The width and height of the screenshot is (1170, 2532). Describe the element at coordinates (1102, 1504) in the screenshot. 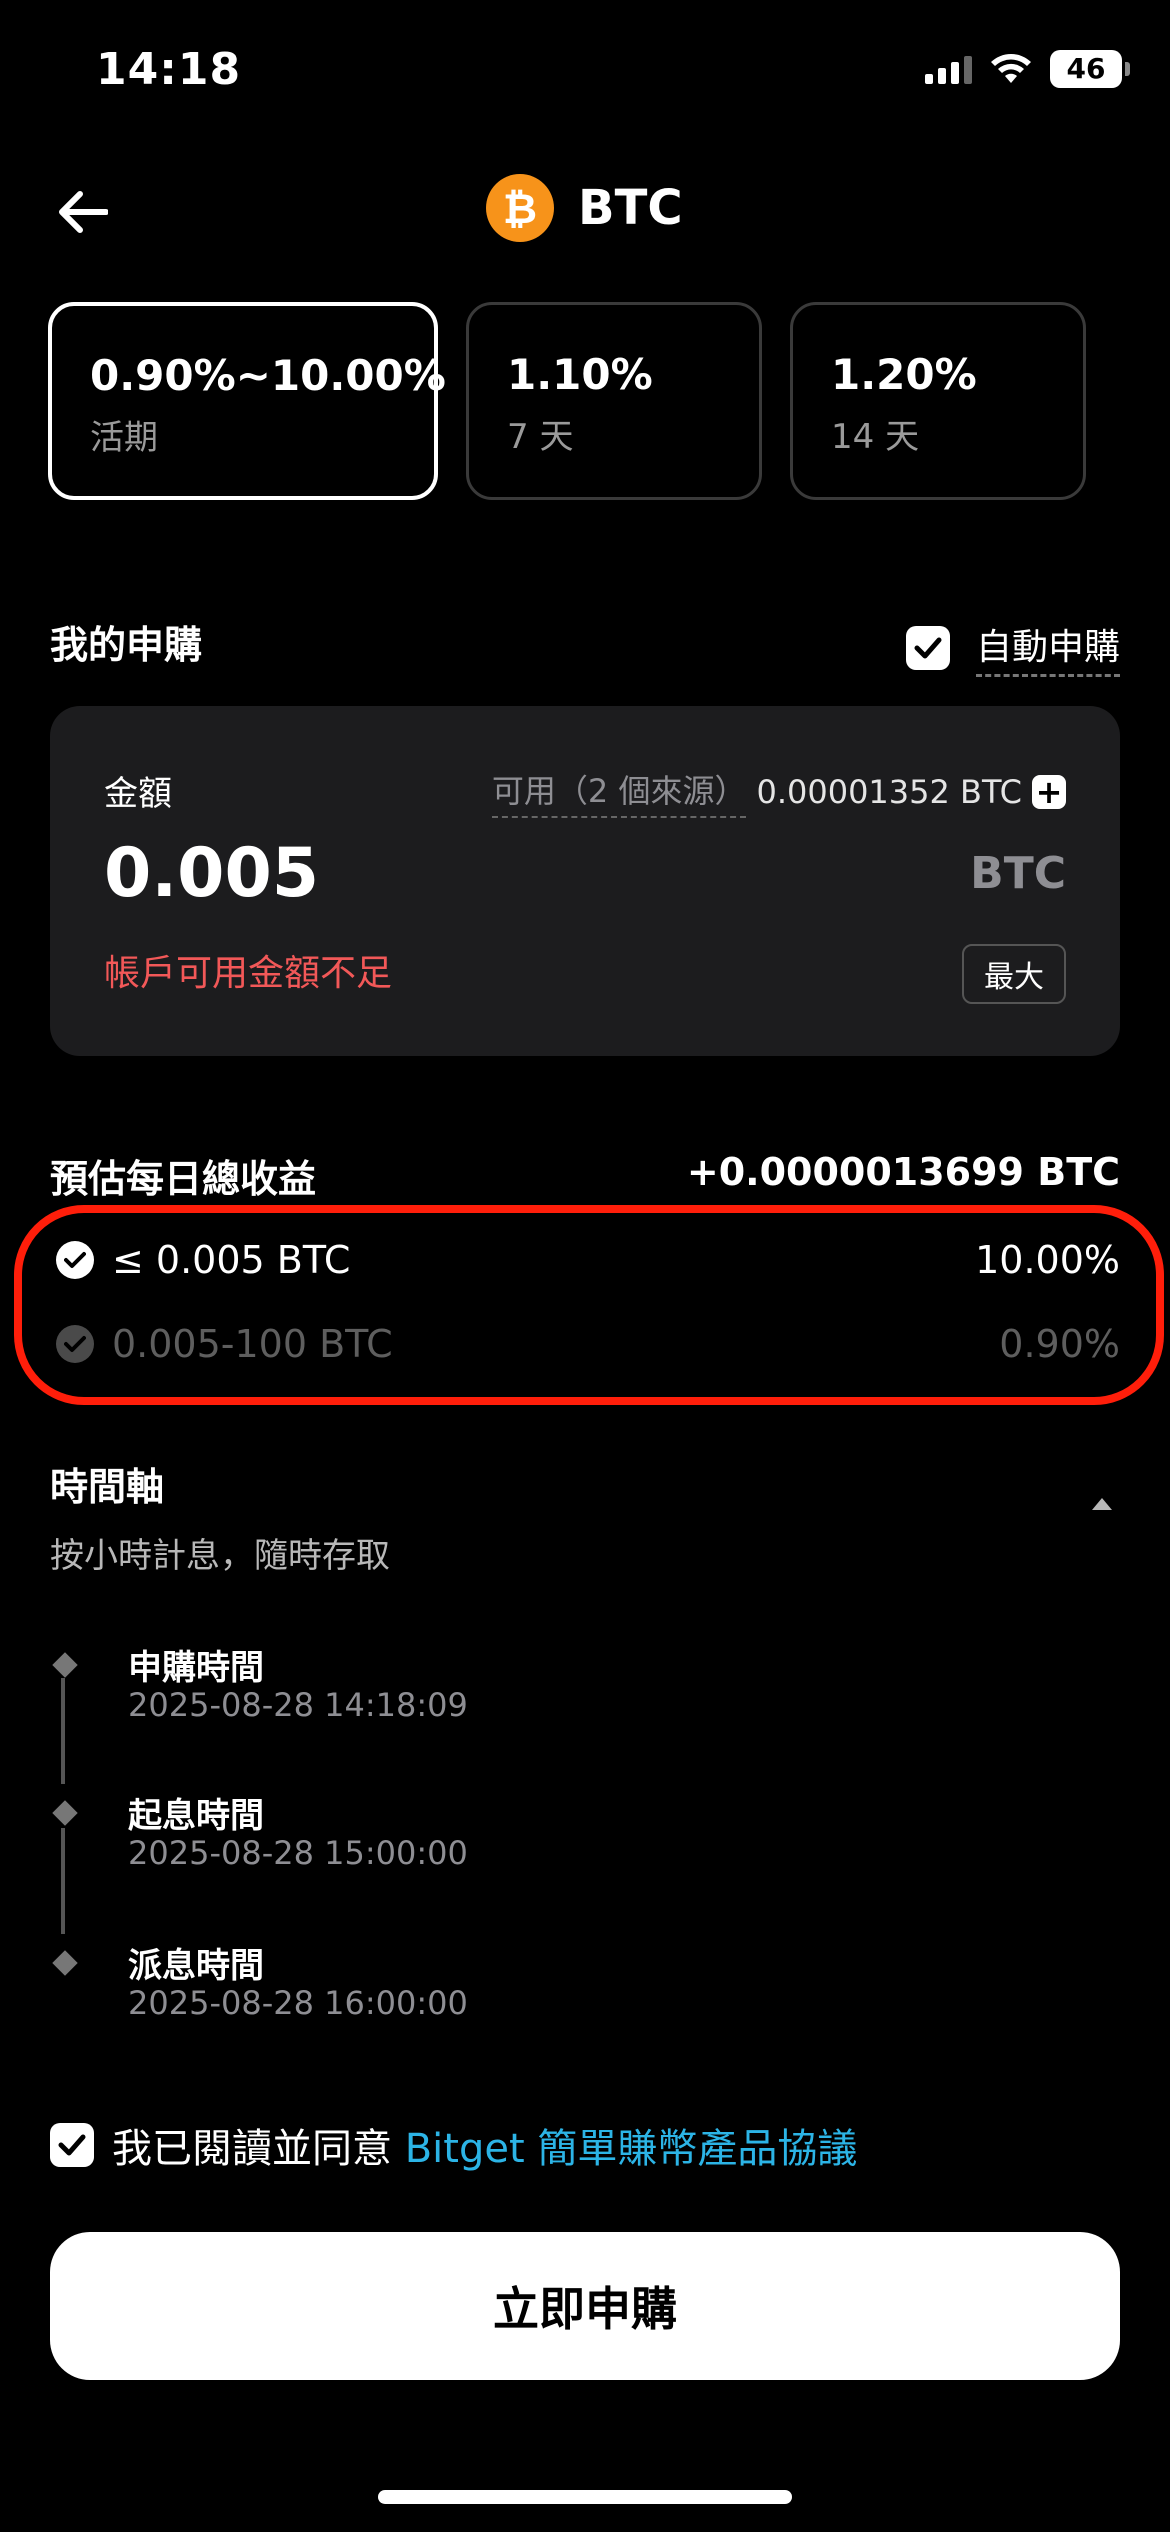

I see `chevron-up-icon` at that location.